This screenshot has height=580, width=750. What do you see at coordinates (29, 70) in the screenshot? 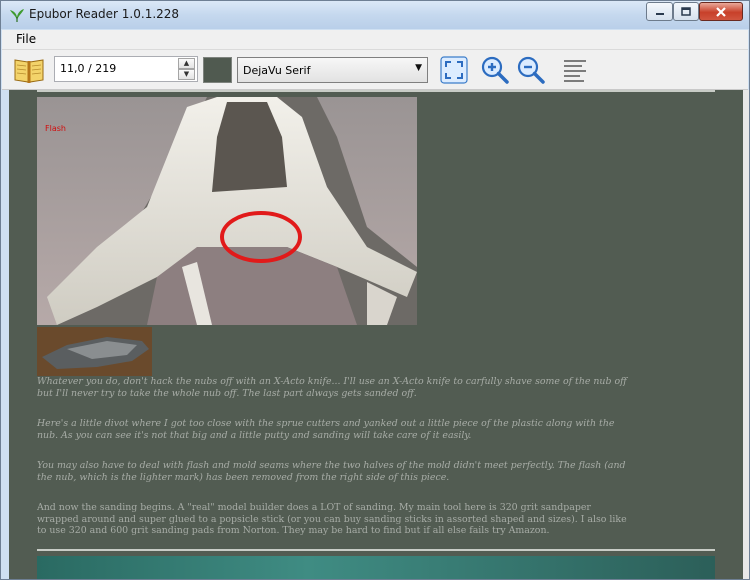
I see `open-book-icon` at bounding box center [29, 70].